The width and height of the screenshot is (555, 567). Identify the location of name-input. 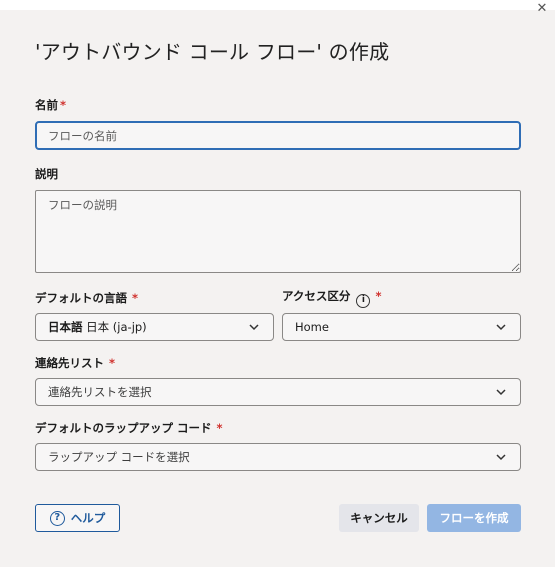
(278, 135).